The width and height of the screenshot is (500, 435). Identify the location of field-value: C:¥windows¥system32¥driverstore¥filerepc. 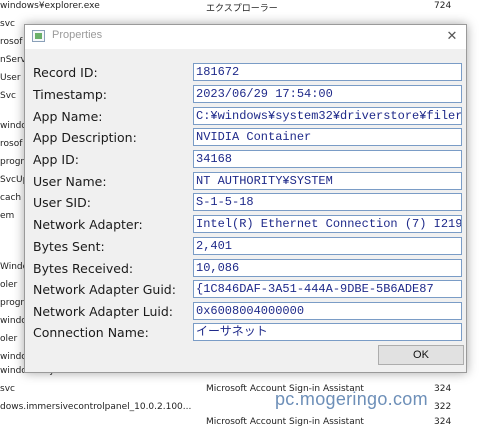
(327, 116).